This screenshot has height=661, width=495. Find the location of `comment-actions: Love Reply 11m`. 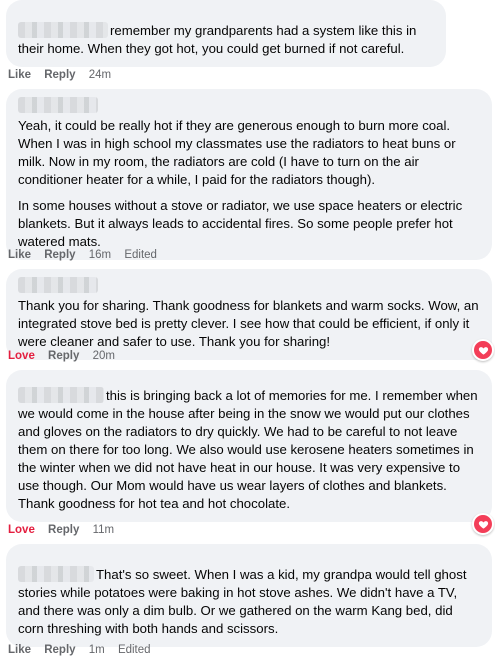

comment-actions: Love Reply 11m is located at coordinates (66, 530).